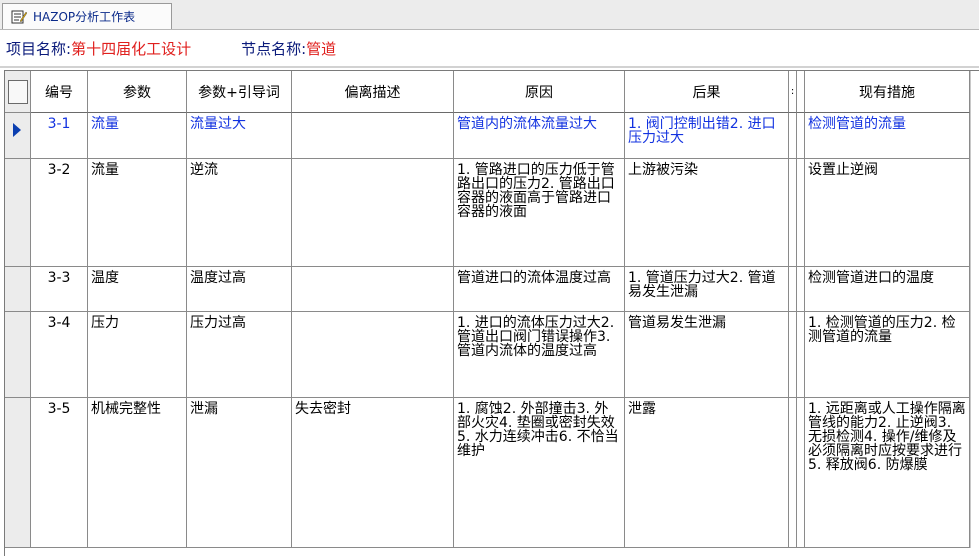 The height and width of the screenshot is (556, 979). Describe the element at coordinates (59, 355) in the screenshot. I see `cell-id: 3-4` at that location.